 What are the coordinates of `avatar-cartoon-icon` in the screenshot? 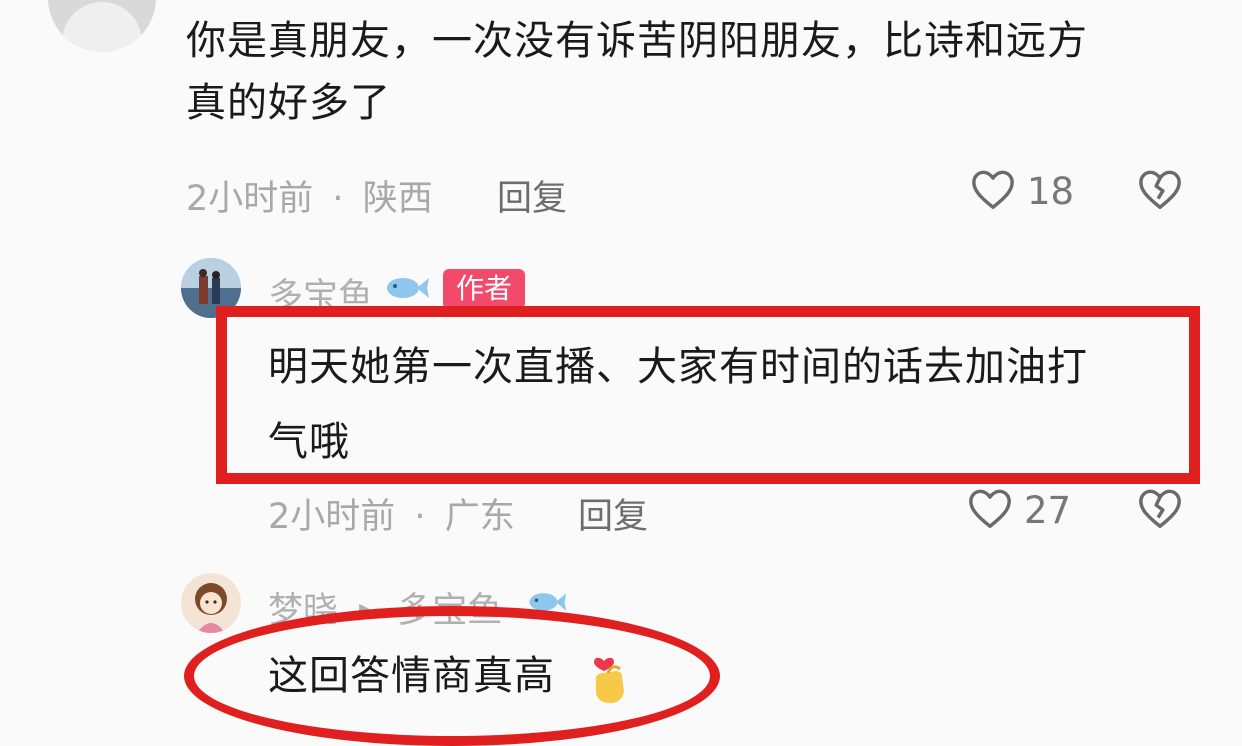 It's located at (211, 608).